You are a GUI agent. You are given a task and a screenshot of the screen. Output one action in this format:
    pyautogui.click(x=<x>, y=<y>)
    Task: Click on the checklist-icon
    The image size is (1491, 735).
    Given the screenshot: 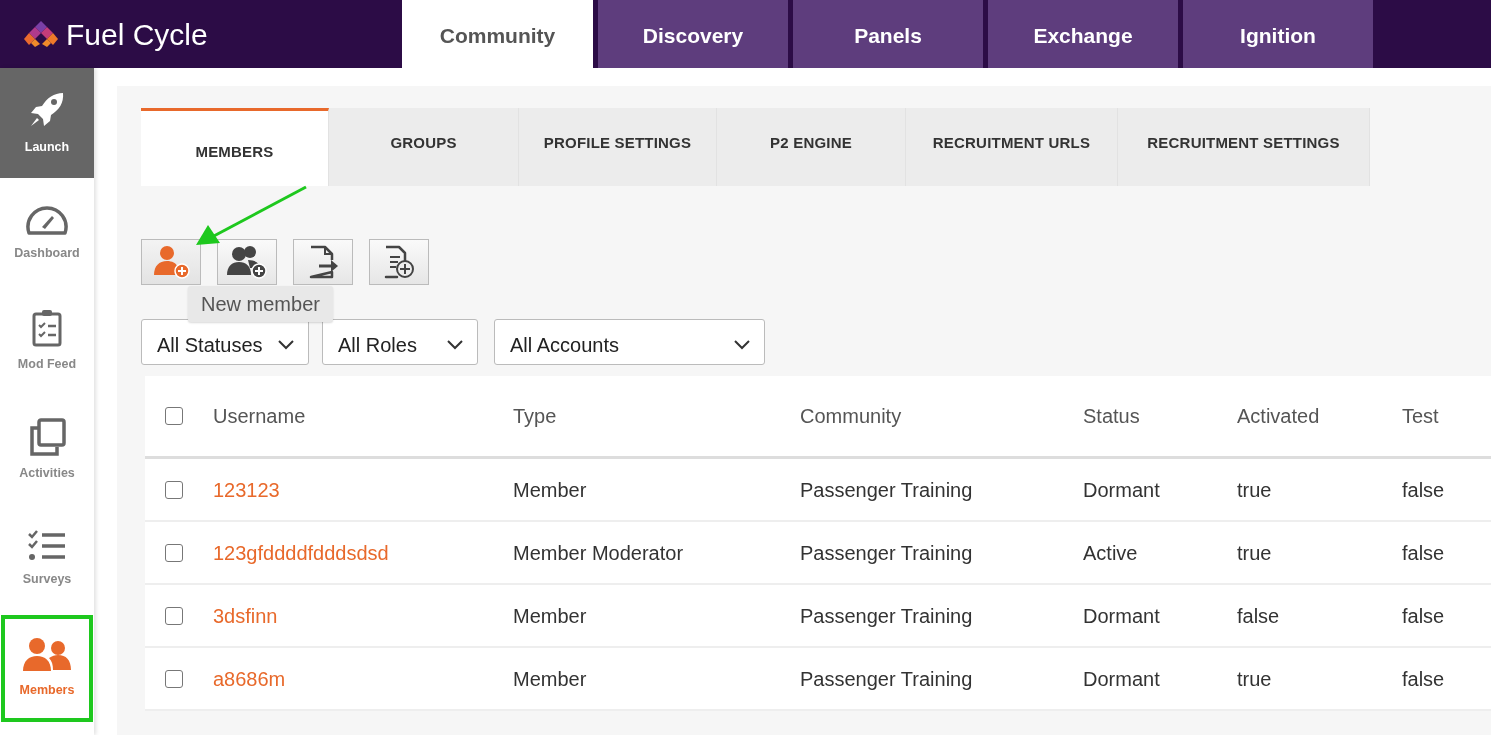 What is the action you would take?
    pyautogui.click(x=47, y=546)
    